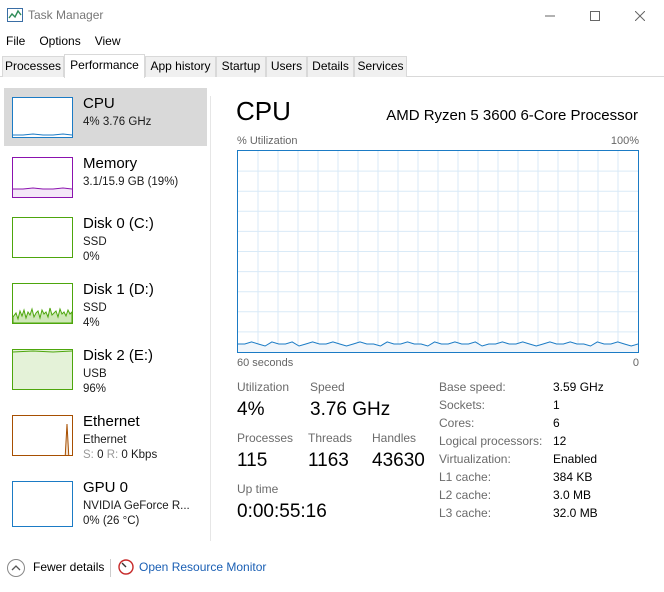 Image resolution: width=664 pixels, height=592 pixels. What do you see at coordinates (575, 459) in the screenshot?
I see `spec-value-virtualization: Enabled` at bounding box center [575, 459].